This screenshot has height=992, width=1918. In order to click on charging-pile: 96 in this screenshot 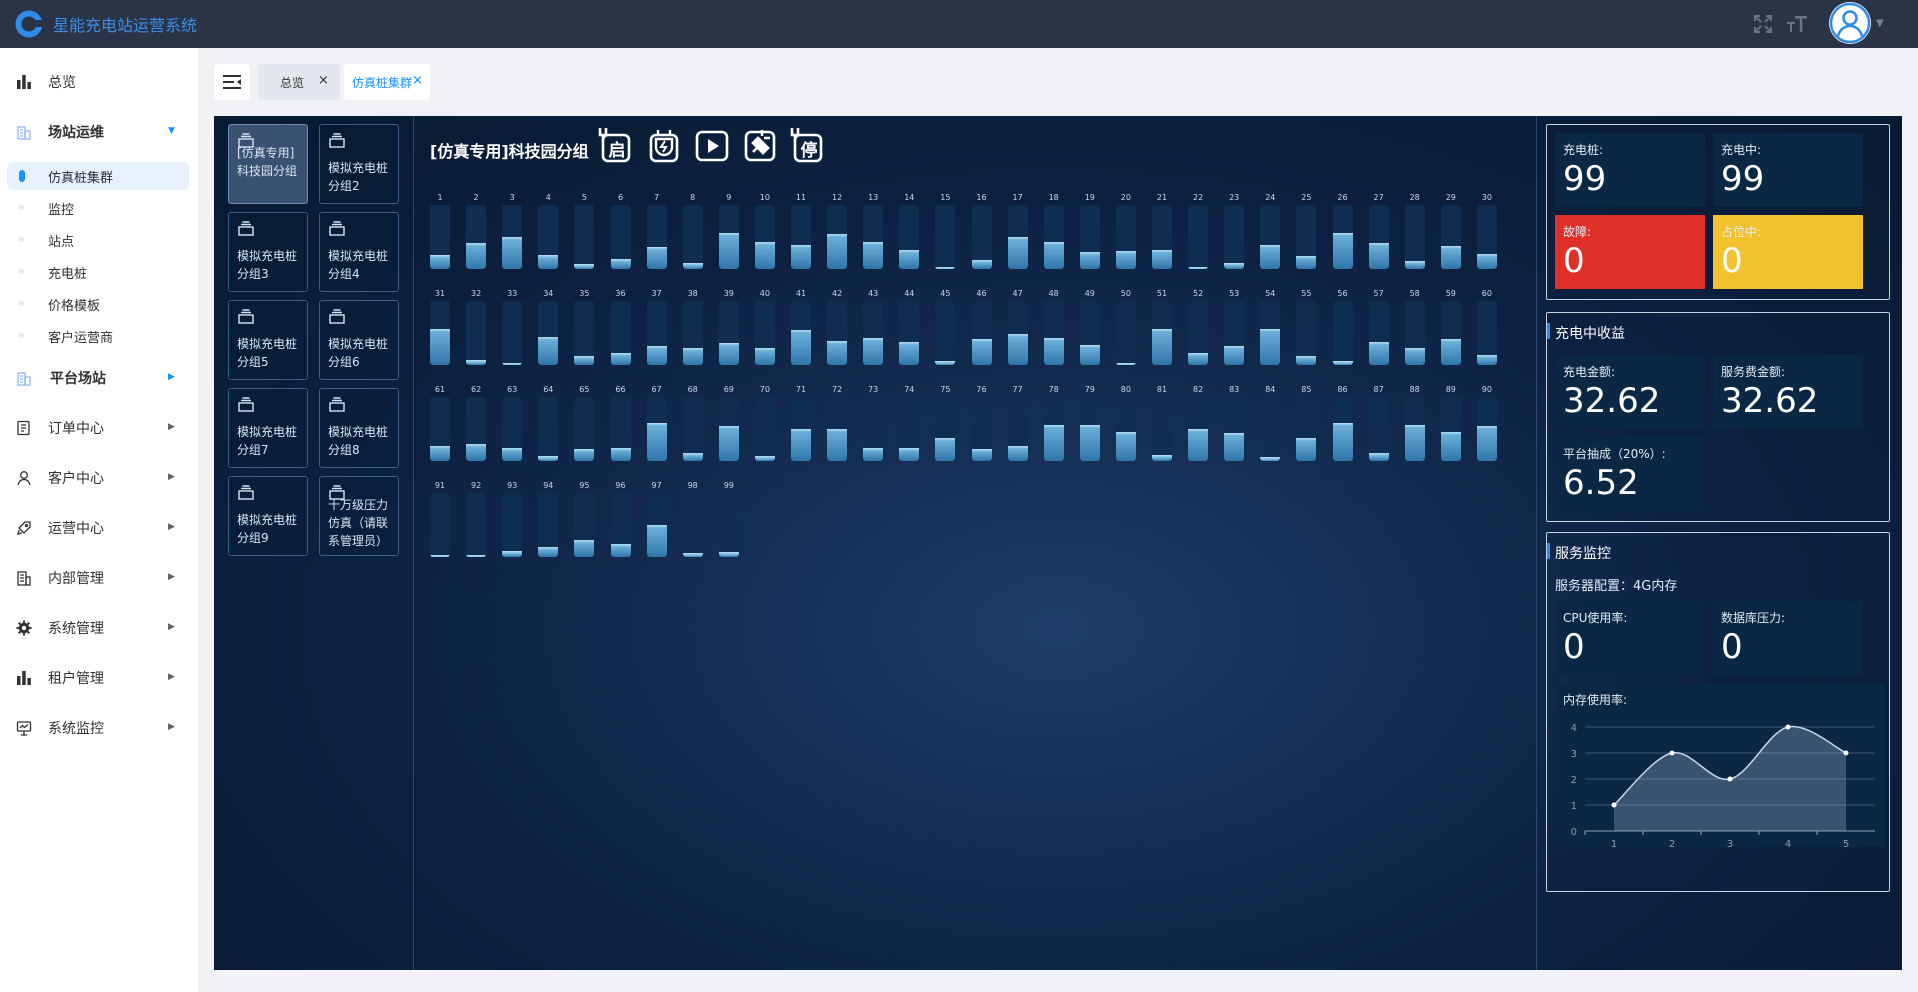, I will do `click(620, 518)`.